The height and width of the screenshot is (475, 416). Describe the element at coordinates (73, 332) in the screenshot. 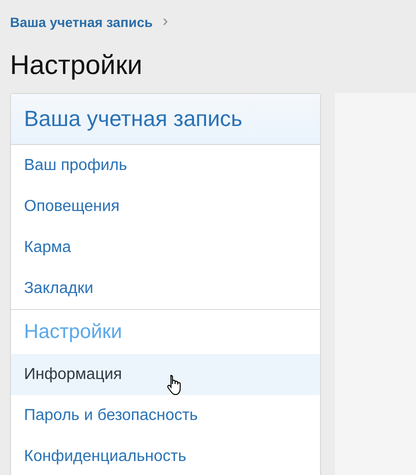

I see `sidebar-section-title: Настройки` at that location.